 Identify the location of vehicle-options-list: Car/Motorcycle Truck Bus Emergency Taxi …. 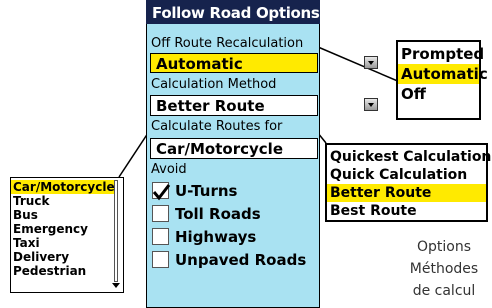
(67, 235).